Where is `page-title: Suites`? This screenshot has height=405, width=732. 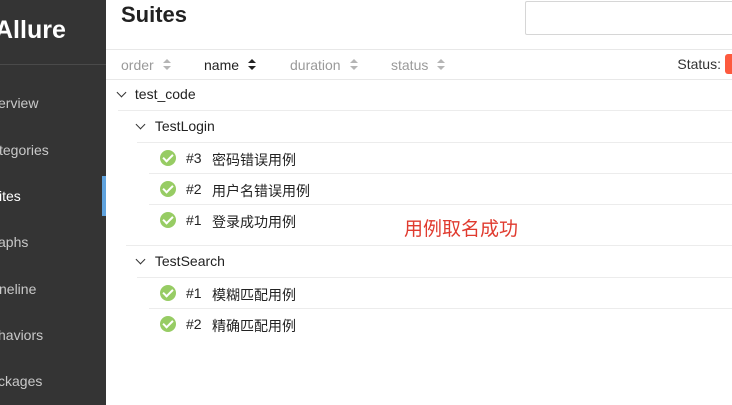
page-title: Suites is located at coordinates (154, 14).